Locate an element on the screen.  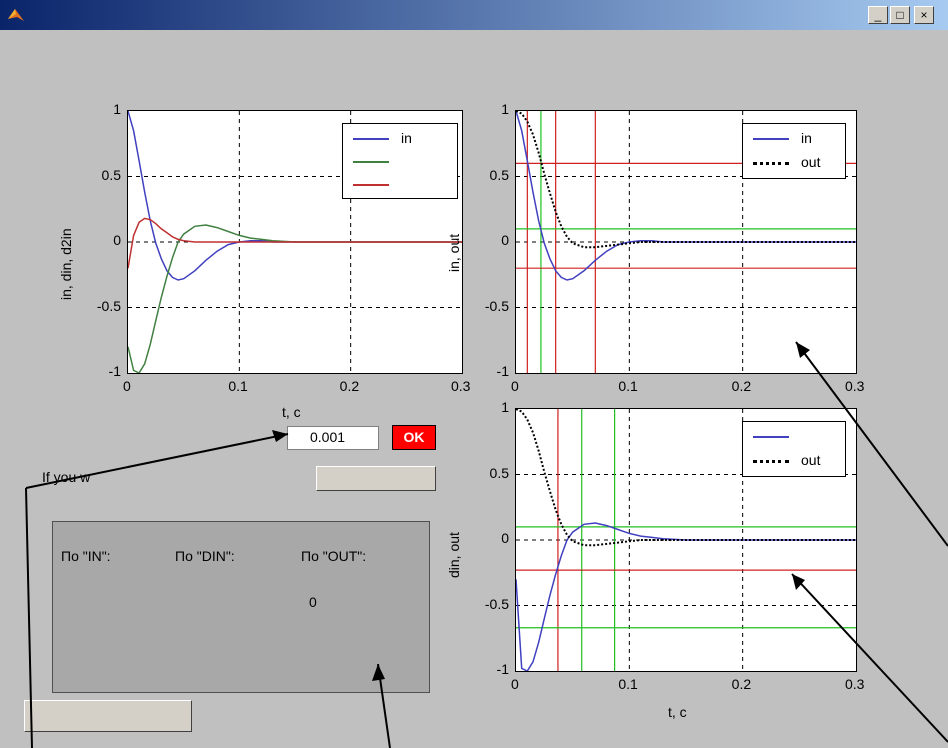
prompt-label: If you w is located at coordinates (66, 477).